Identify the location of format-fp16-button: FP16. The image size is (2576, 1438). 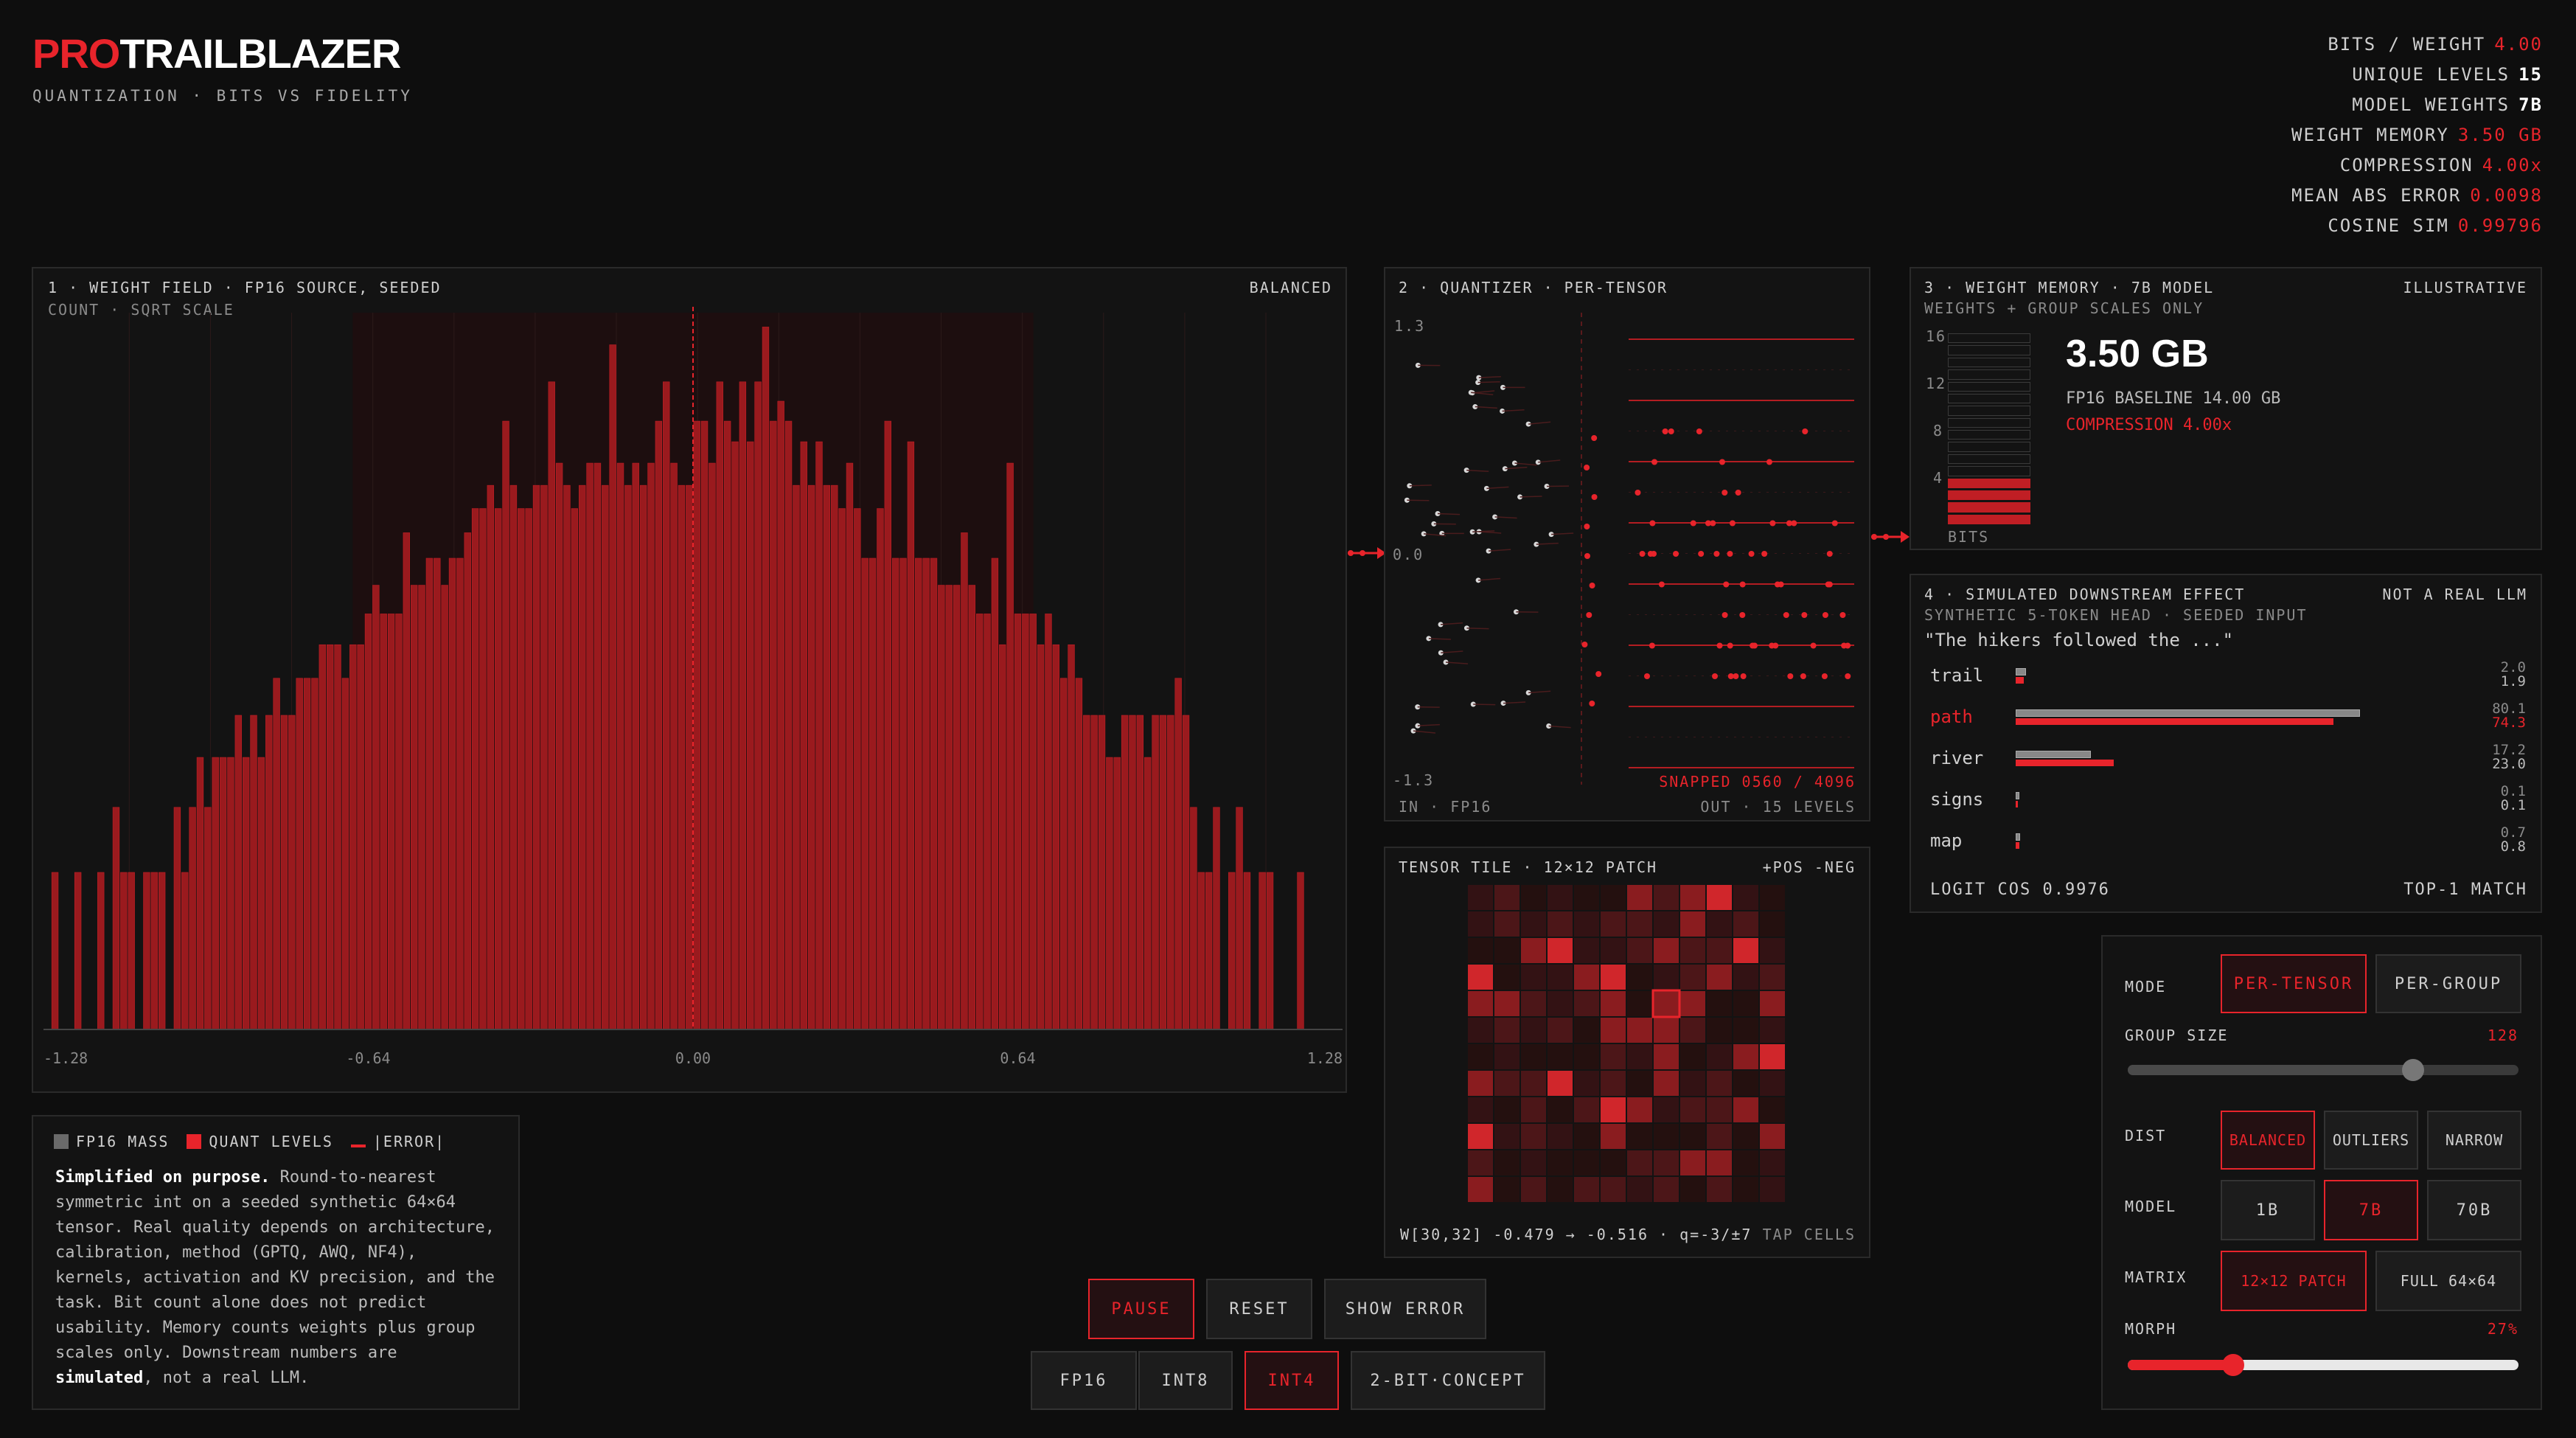
(1084, 1380).